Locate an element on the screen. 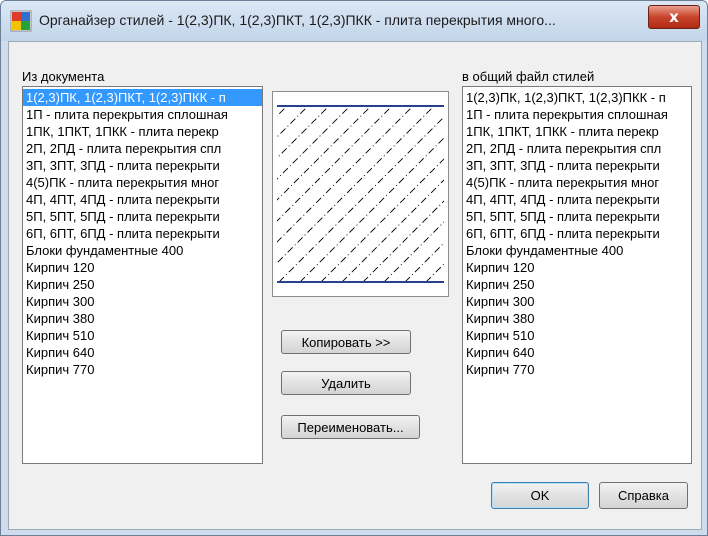  hatch-lines is located at coordinates (360, 194).